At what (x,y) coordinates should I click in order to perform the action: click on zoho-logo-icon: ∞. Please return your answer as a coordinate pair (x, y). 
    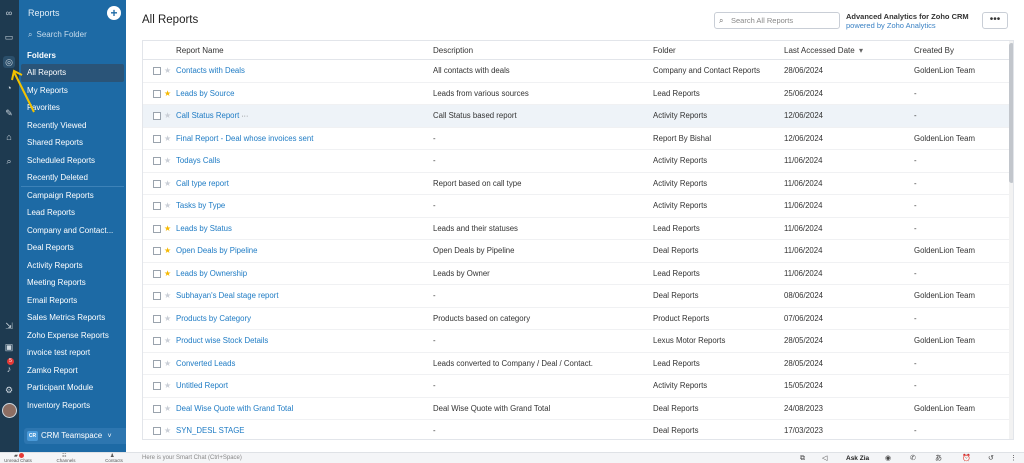
    Looking at the image, I should click on (9, 13).